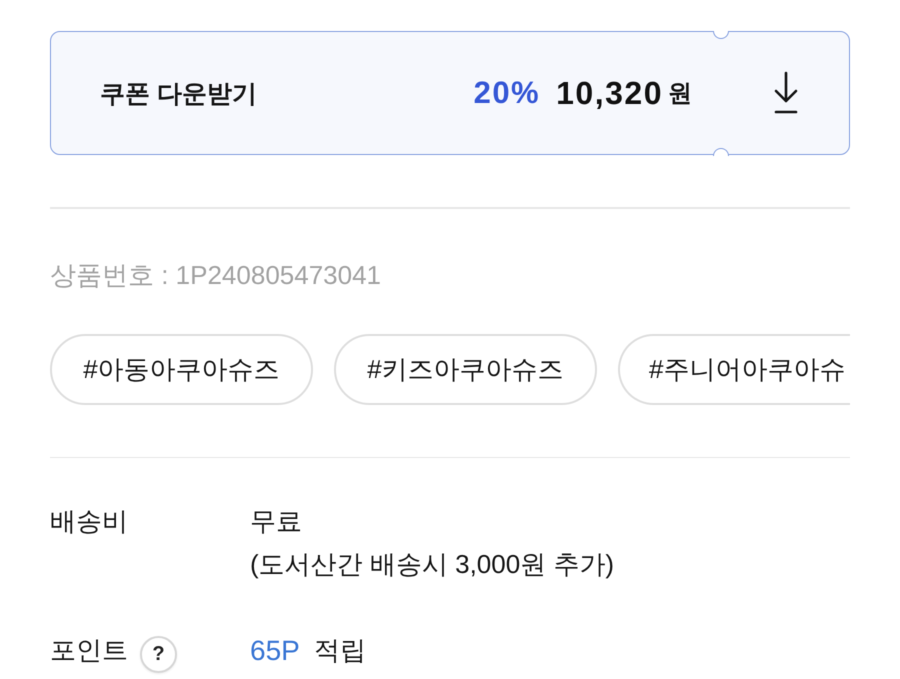 This screenshot has width=900, height=679. I want to click on product-number: 상품번호 : 1P240805473041, so click(216, 275).